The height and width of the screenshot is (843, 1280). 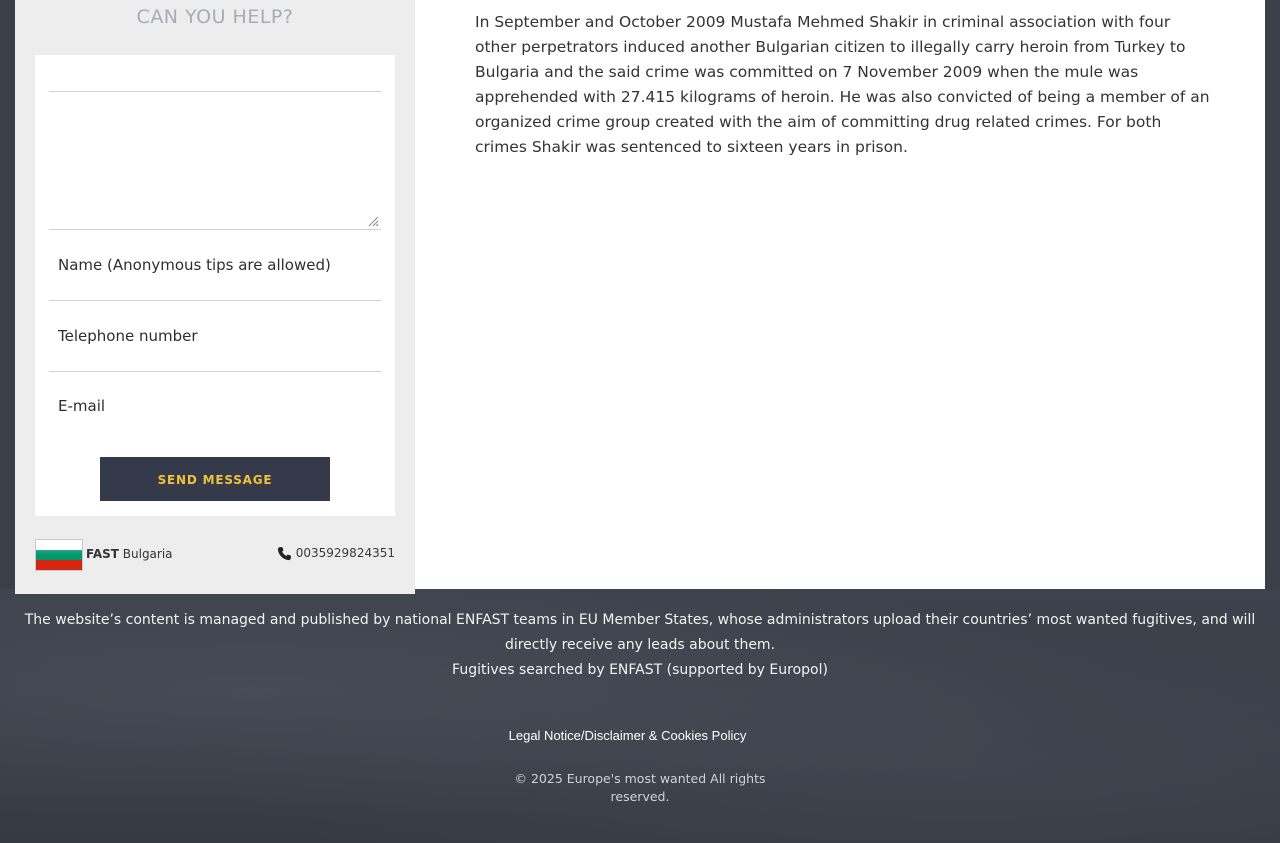 I want to click on telephone-field: Telephone number, so click(x=215, y=336).